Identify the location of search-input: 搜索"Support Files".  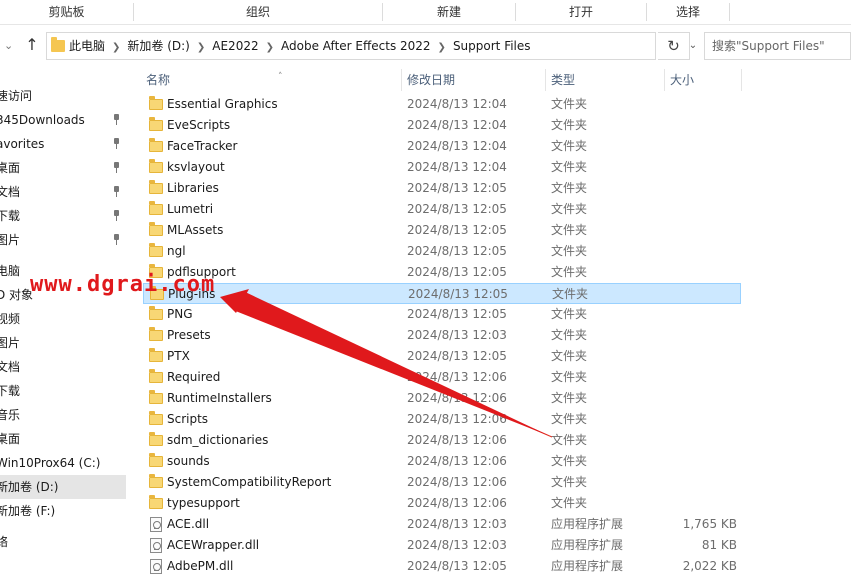
(777, 46).